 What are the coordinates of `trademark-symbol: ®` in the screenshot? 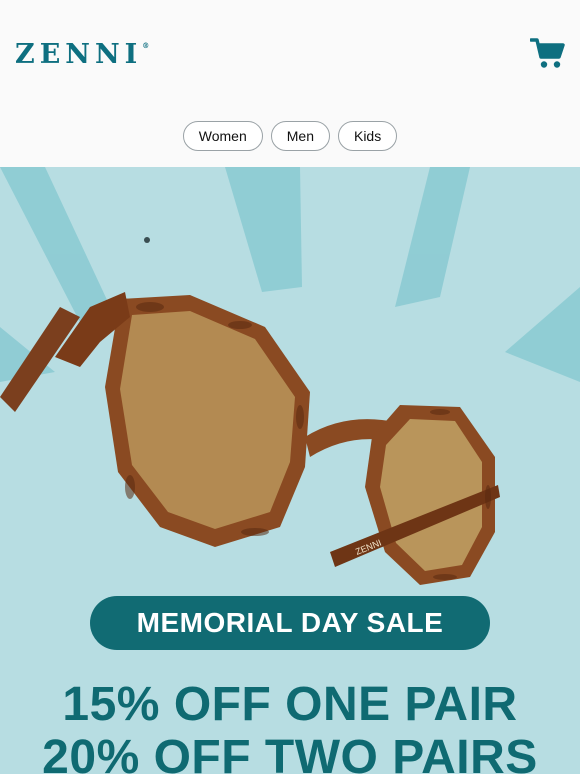 It's located at (146, 45).